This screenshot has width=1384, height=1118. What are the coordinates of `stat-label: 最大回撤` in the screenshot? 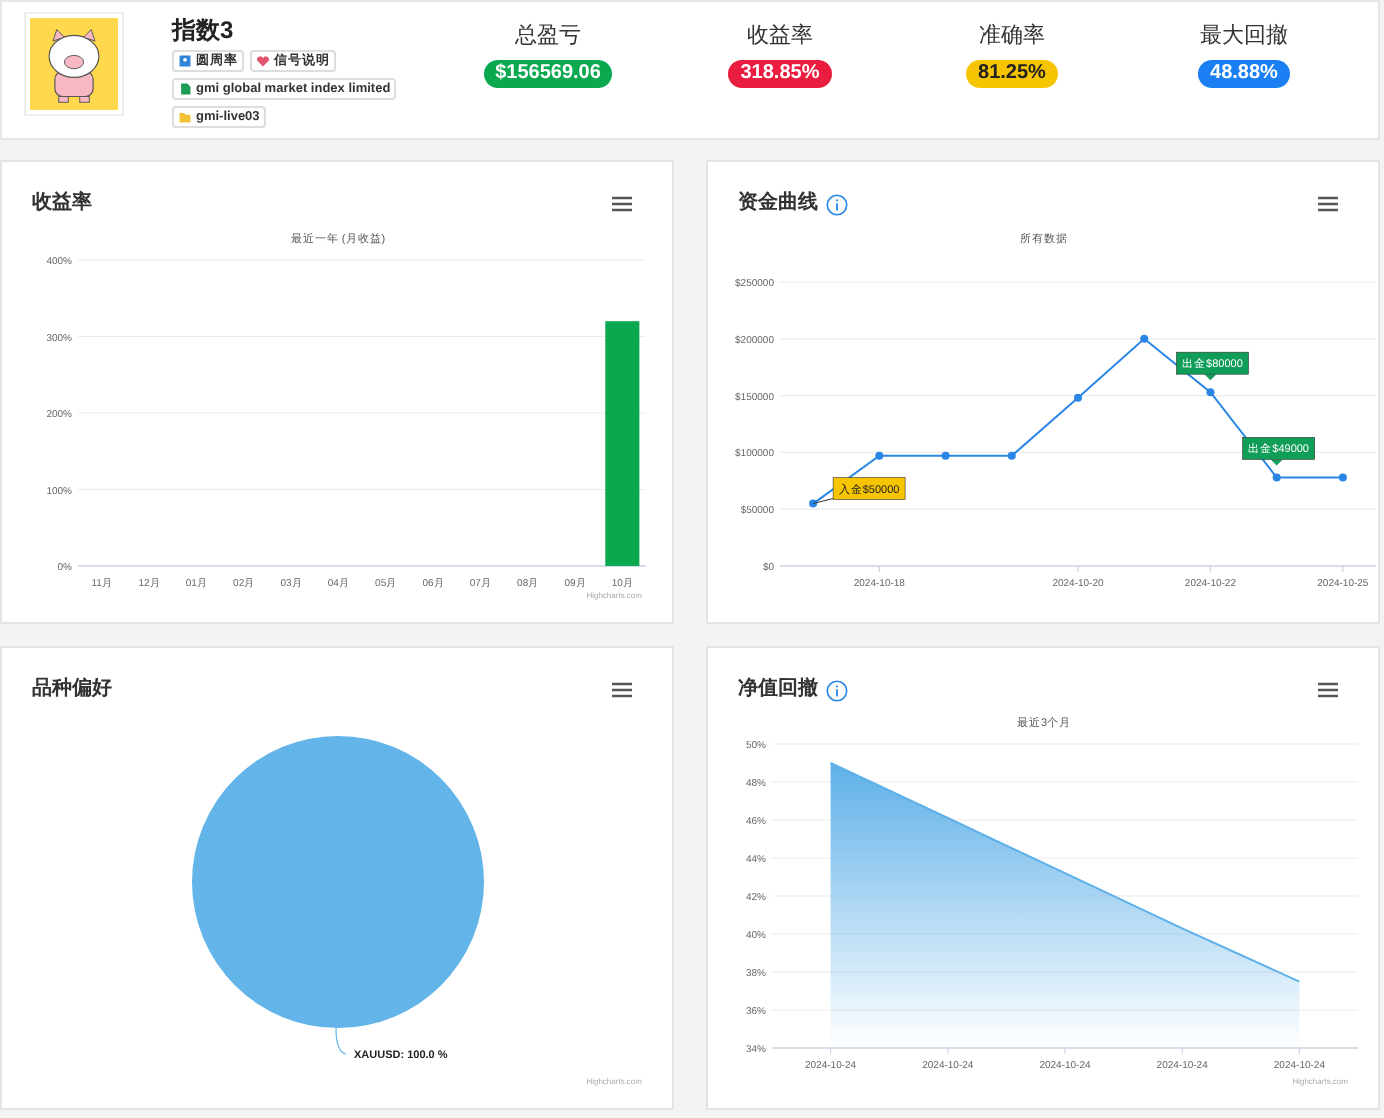 It's located at (1244, 36).